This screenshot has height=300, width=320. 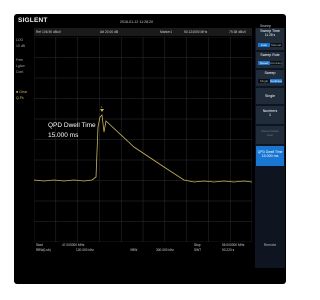 I want to click on qpd-button-value: 15.000 ms, so click(x=270, y=156).